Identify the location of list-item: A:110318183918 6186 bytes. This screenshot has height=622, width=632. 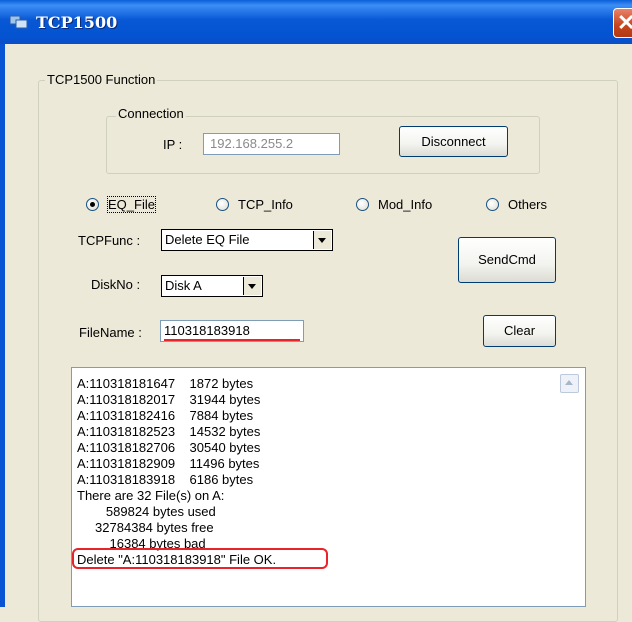
(165, 479).